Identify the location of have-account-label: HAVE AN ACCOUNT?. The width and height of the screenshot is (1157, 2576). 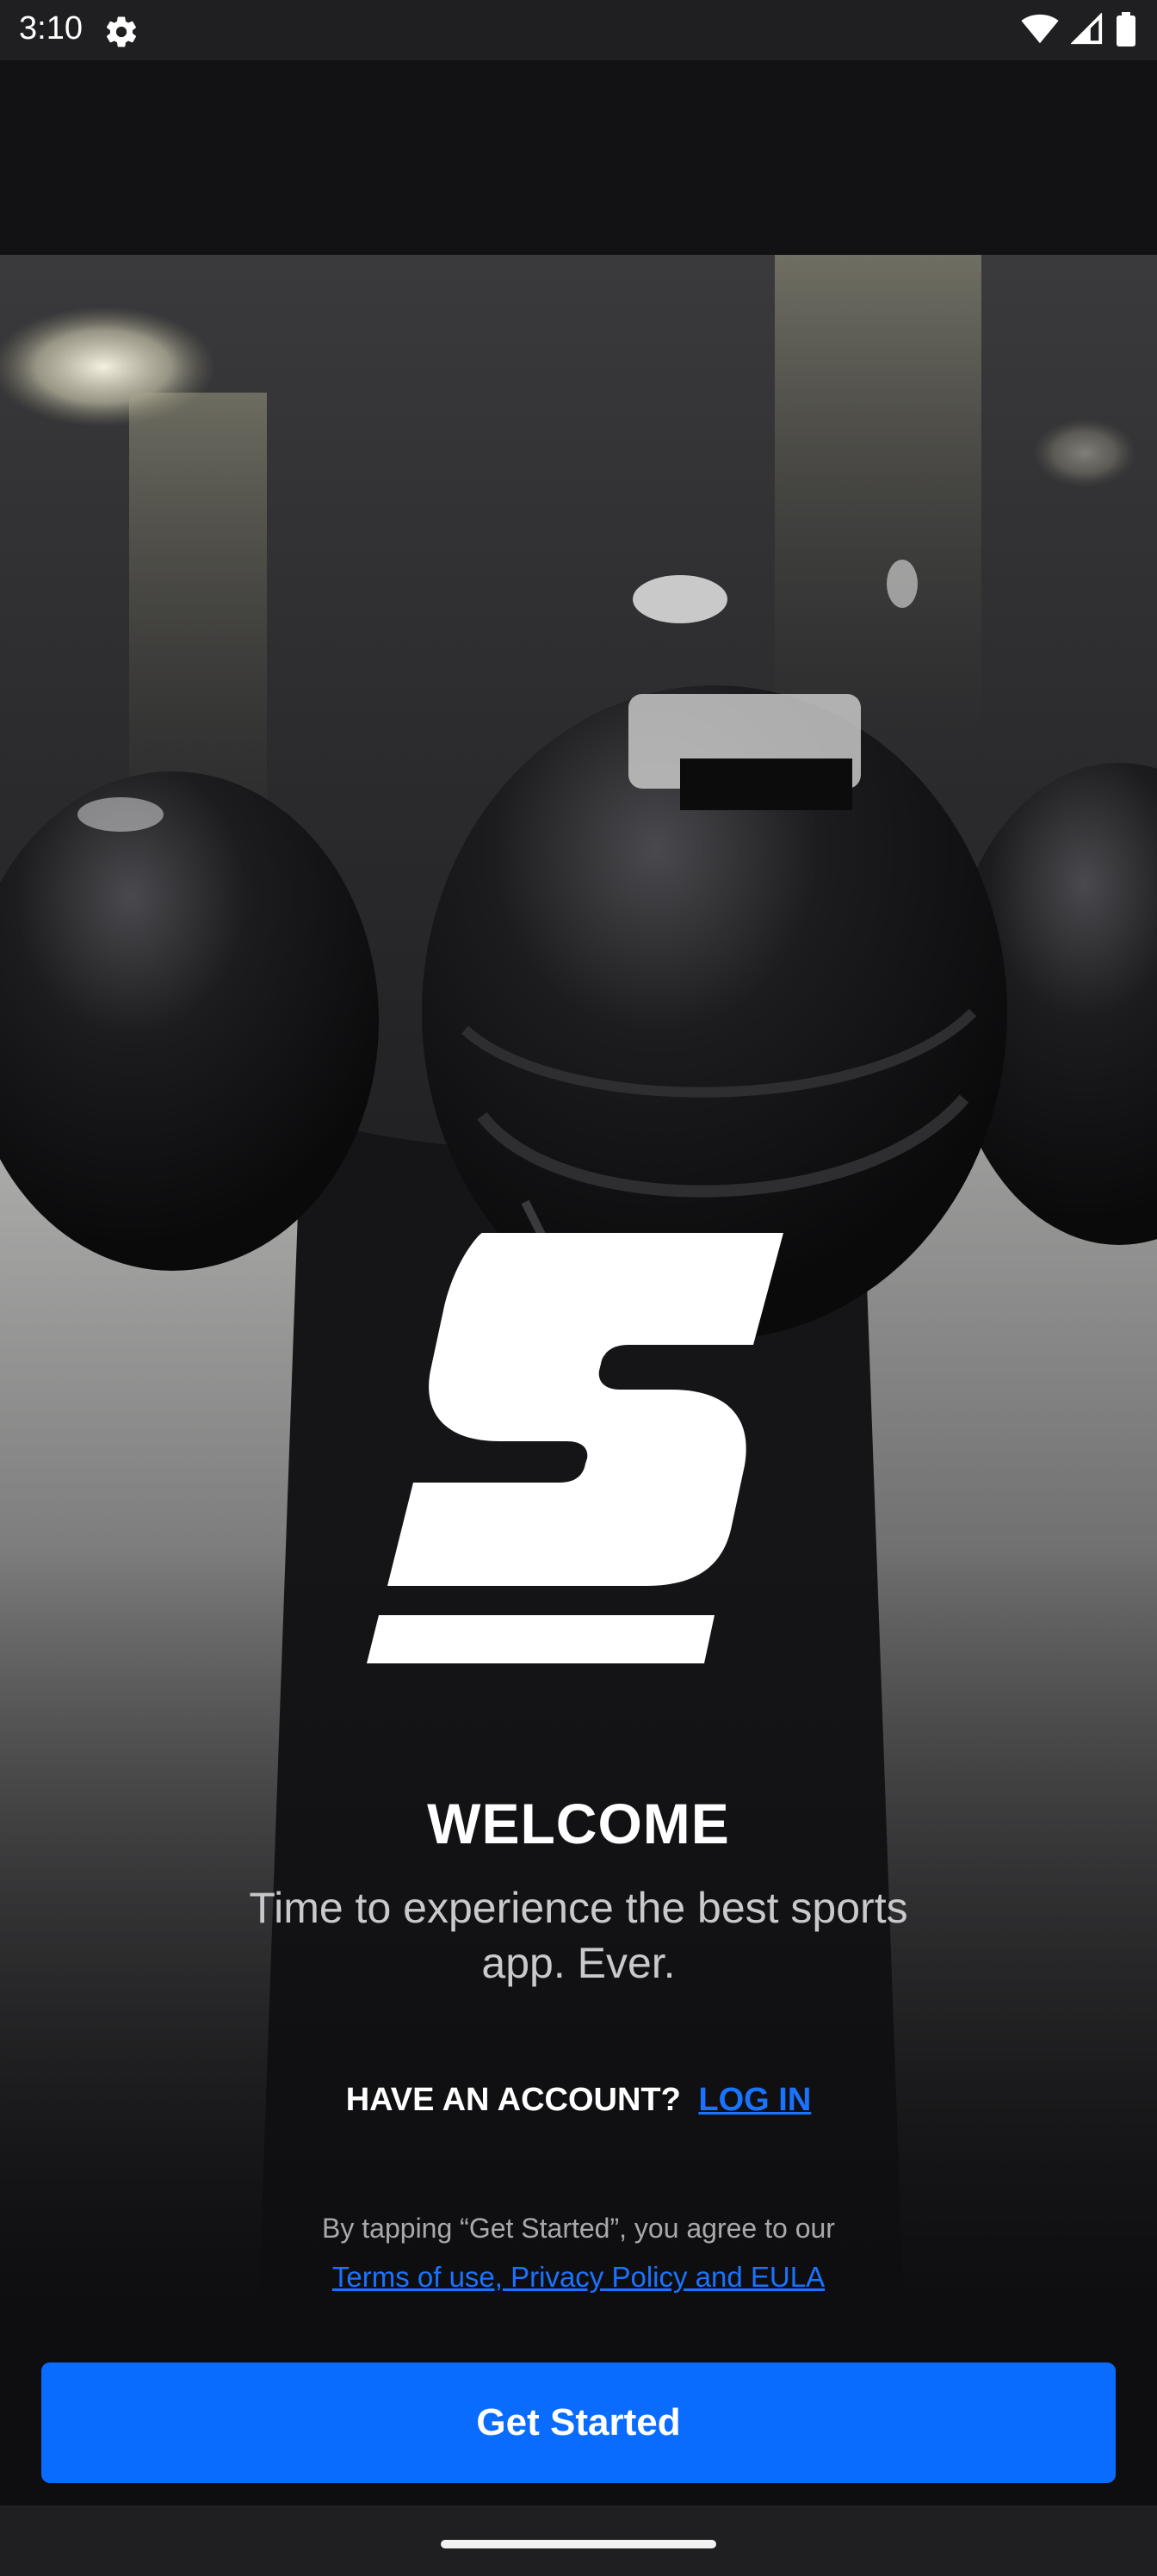
(513, 2100).